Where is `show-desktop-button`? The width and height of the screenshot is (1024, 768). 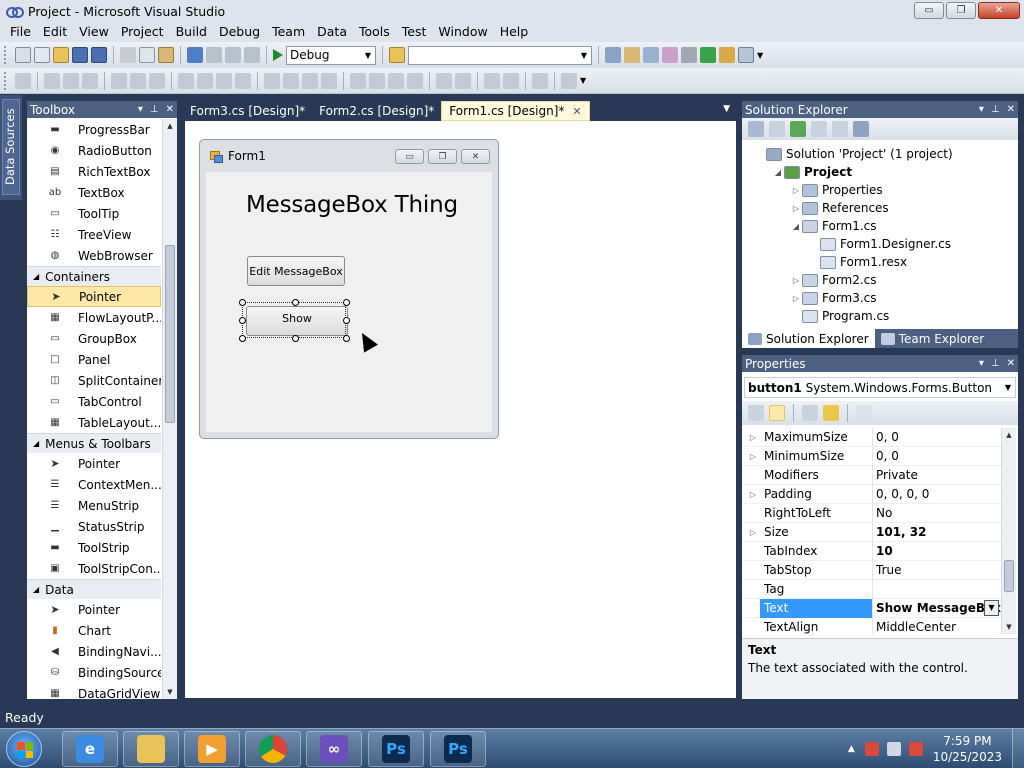
show-desktop-button is located at coordinates (1018, 748).